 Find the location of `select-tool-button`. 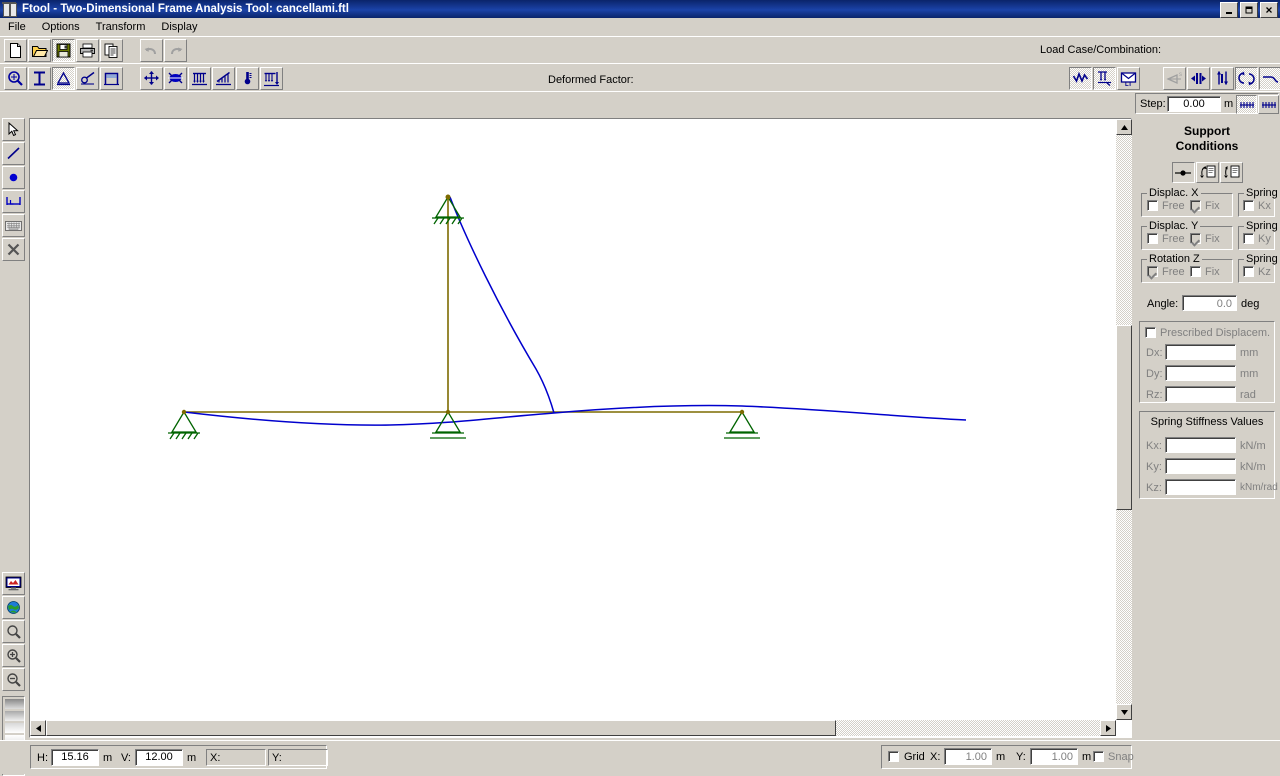

select-tool-button is located at coordinates (13, 129).